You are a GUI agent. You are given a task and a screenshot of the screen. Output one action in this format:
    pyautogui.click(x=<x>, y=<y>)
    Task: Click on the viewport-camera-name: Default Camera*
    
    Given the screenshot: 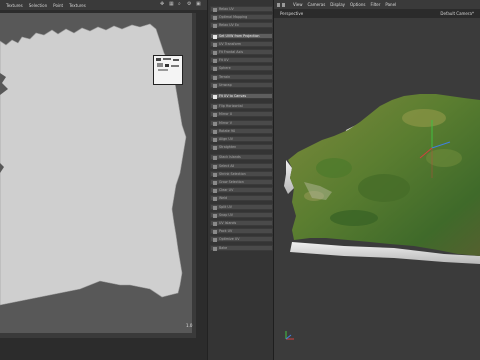 What is the action you would take?
    pyautogui.click(x=457, y=13)
    